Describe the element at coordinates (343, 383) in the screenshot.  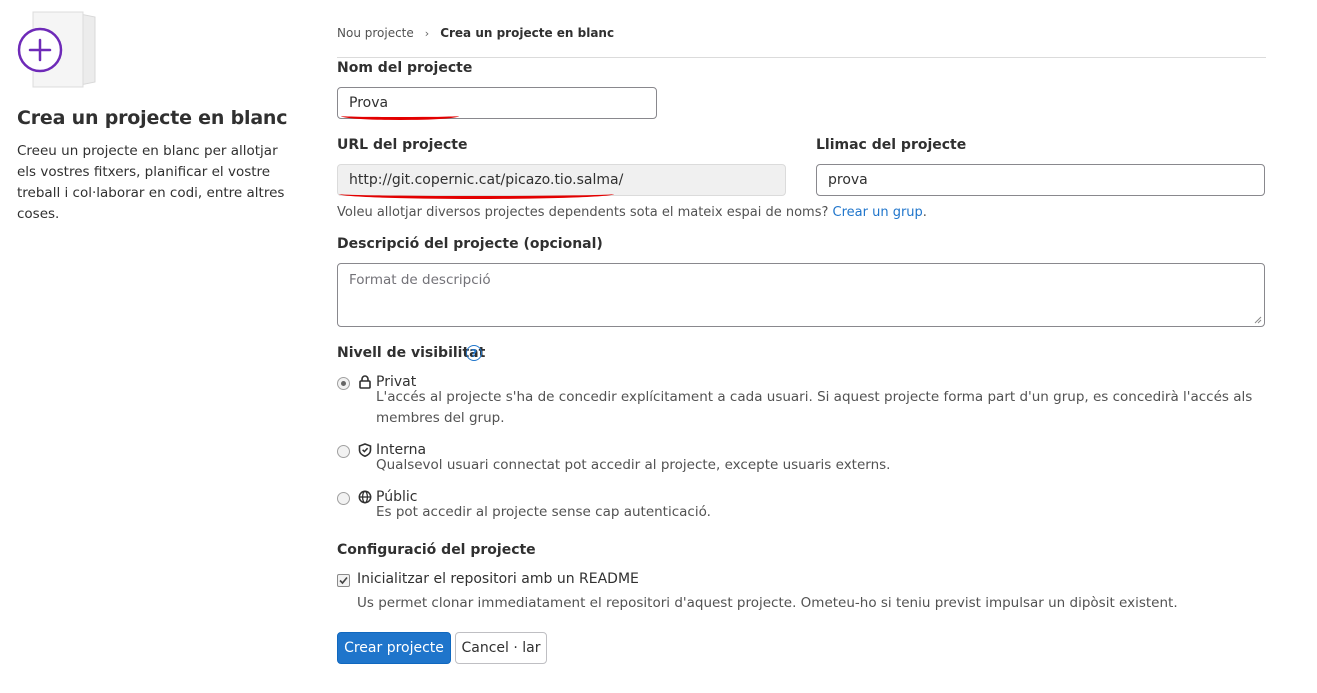
I see `visibility-radio-private` at that location.